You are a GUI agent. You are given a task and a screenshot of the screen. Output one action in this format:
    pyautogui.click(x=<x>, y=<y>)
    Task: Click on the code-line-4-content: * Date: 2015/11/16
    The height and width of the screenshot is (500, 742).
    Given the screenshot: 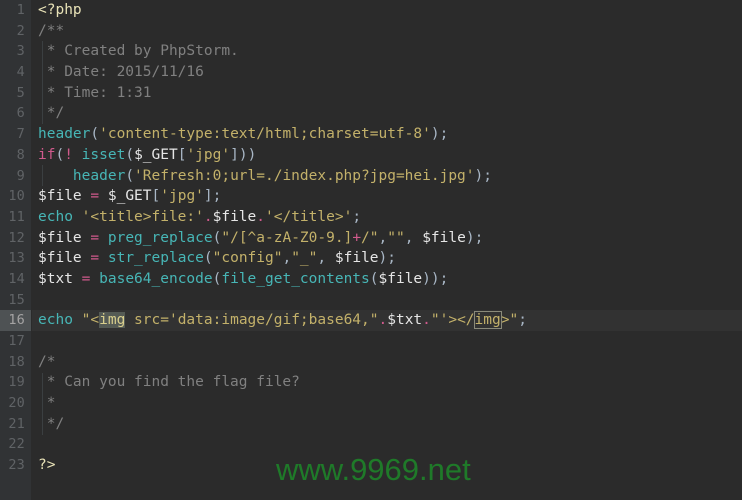 What is the action you would take?
    pyautogui.click(x=387, y=72)
    